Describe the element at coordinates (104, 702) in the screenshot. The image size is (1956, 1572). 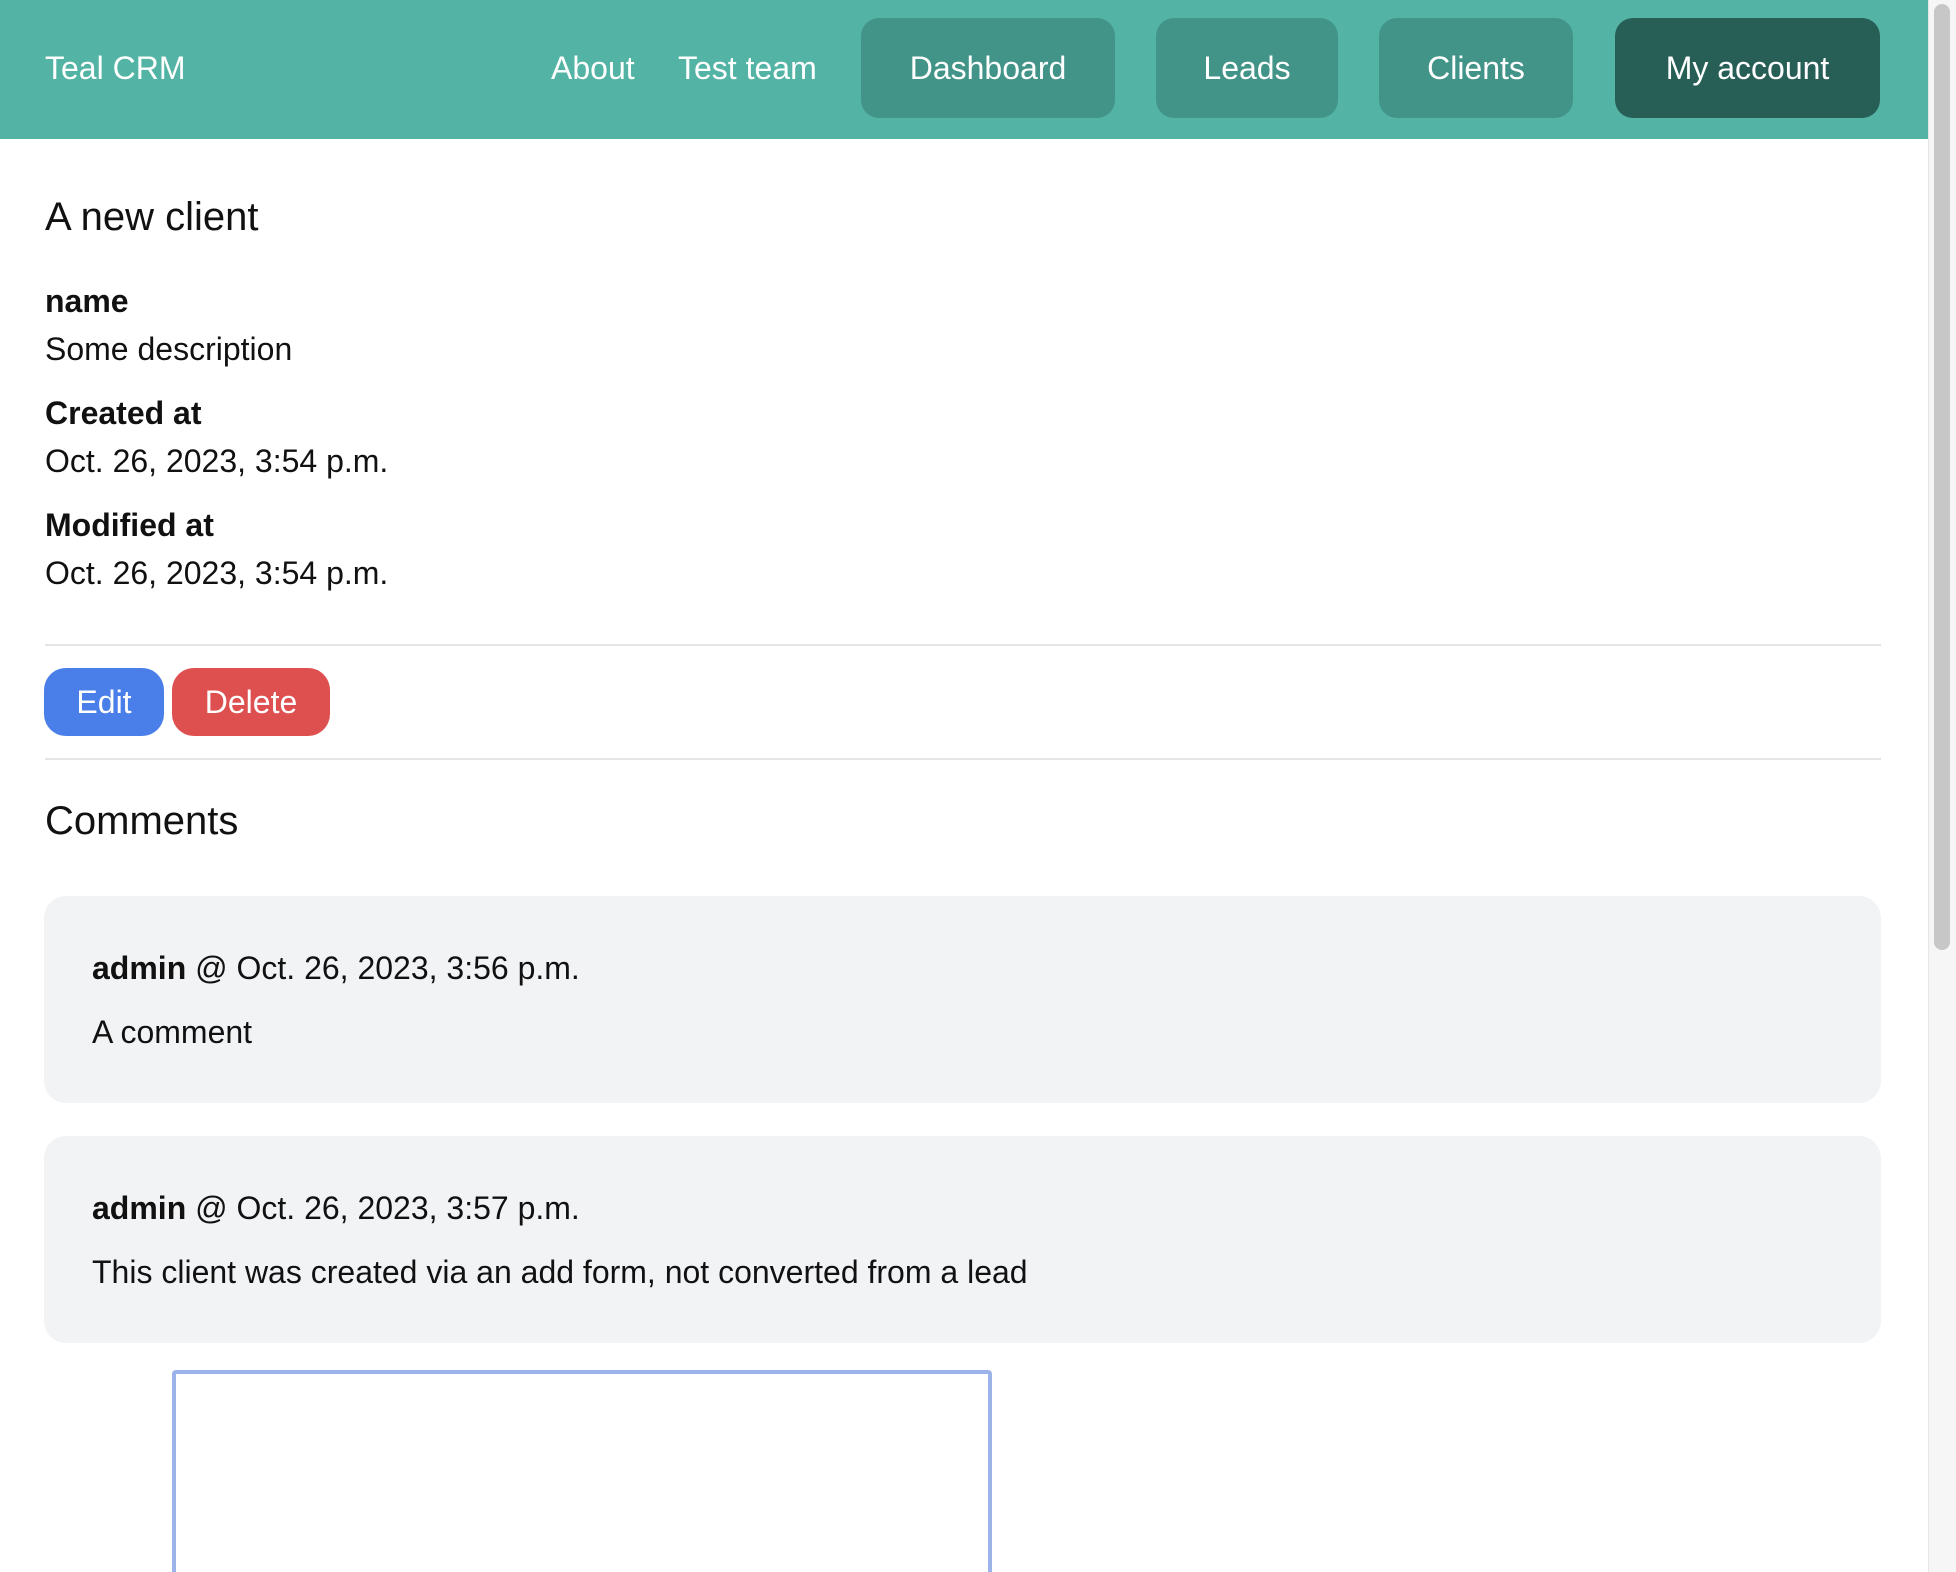
I see `edit-button: Edit` at that location.